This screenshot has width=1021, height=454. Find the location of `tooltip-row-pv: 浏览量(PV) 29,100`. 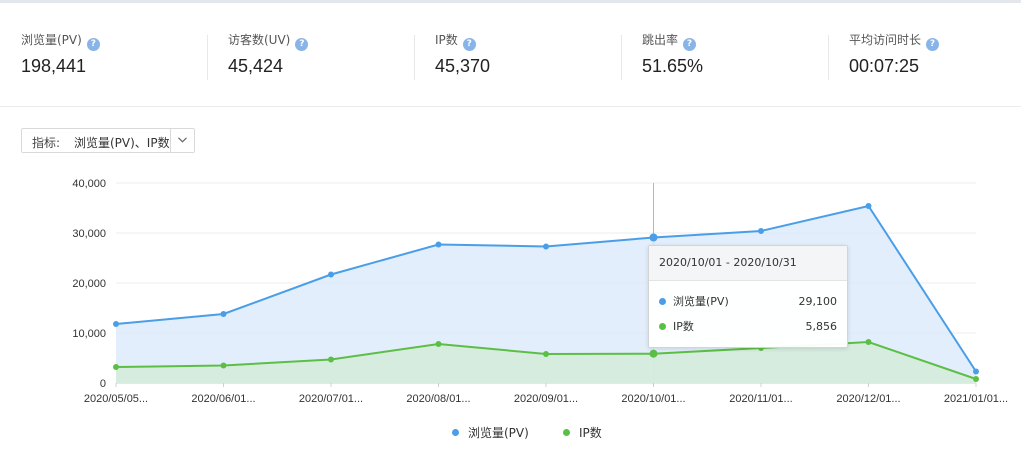

tooltip-row-pv: 浏览量(PV) 29,100 is located at coordinates (748, 302).